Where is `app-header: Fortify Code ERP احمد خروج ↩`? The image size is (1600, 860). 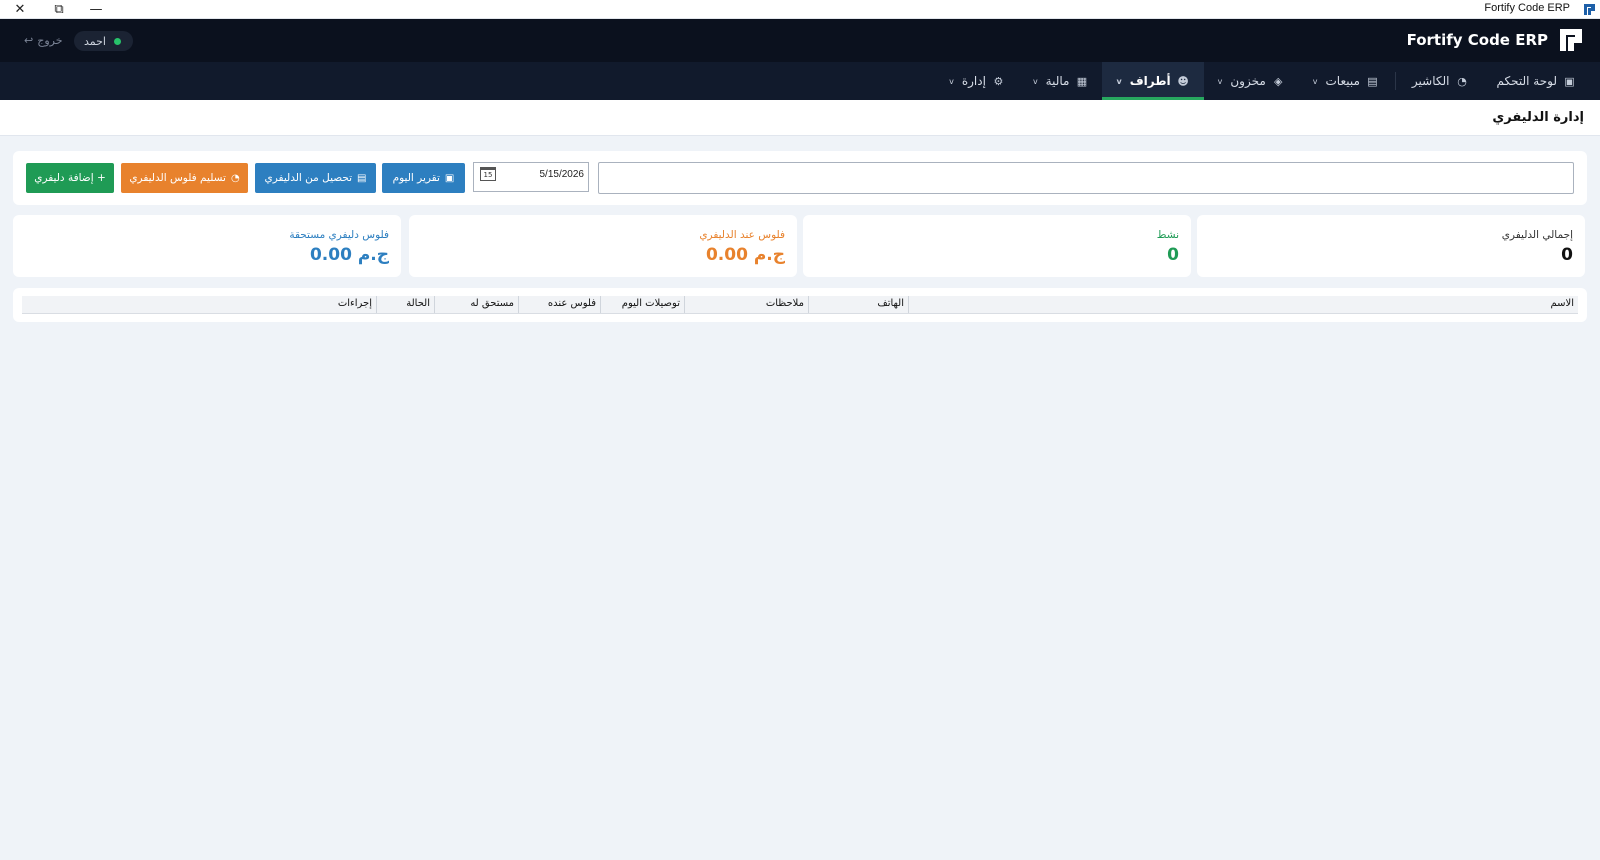
app-header: Fortify Code ERP احمد خروج ↩ is located at coordinates (800, 40).